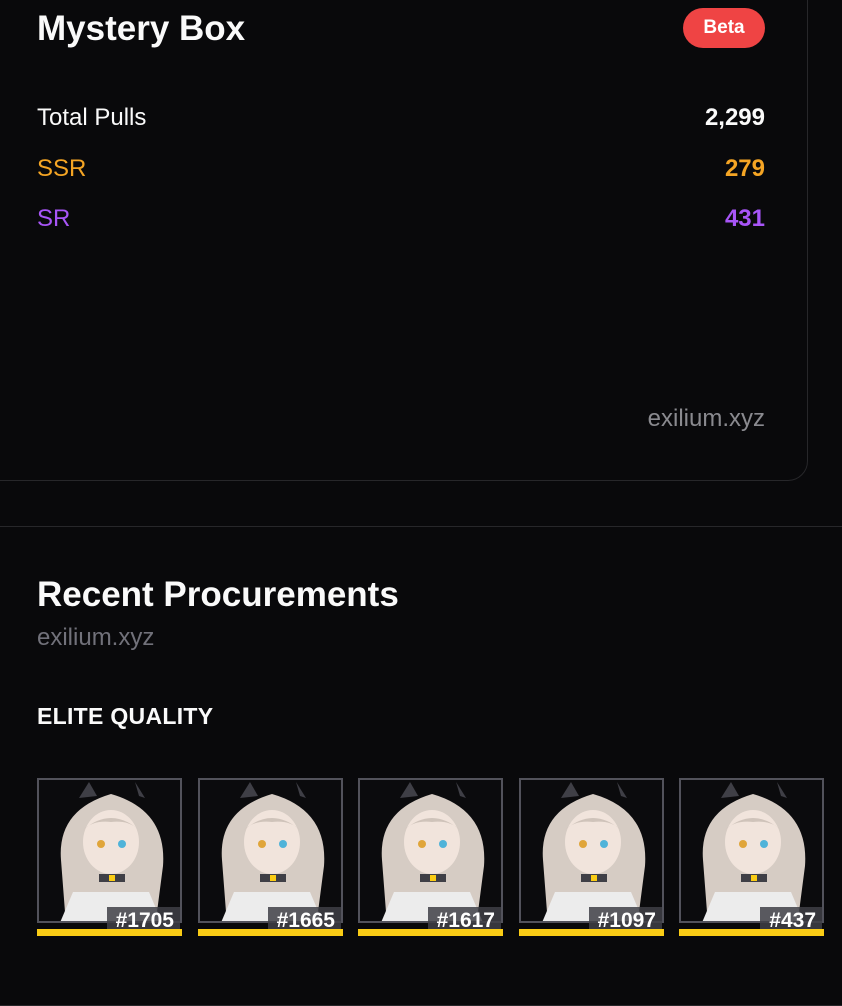 This screenshot has height=1006, width=842. What do you see at coordinates (96, 637) in the screenshot?
I see `recent-procurements-watermark: exilium.xyz` at bounding box center [96, 637].